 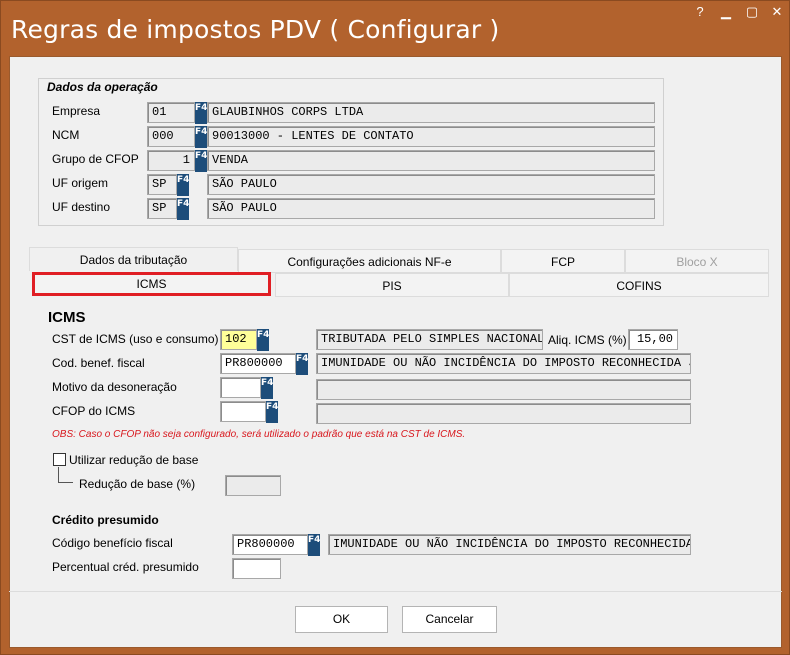 I want to click on tab-bloco-x: Bloco X, so click(x=697, y=261).